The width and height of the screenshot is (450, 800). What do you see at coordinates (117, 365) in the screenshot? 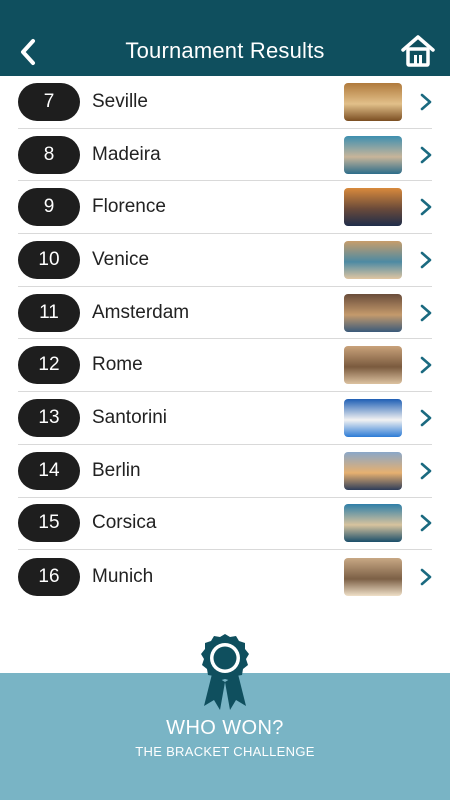
I see `city-name: Rome` at bounding box center [117, 365].